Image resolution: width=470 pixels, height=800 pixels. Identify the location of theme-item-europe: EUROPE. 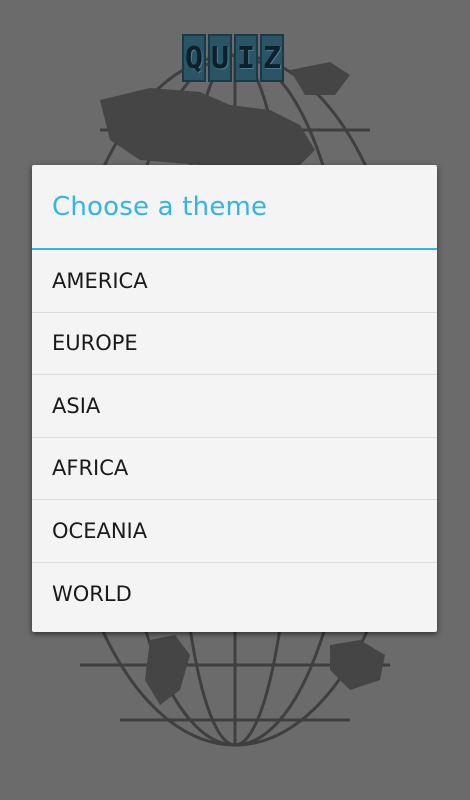
(234, 344).